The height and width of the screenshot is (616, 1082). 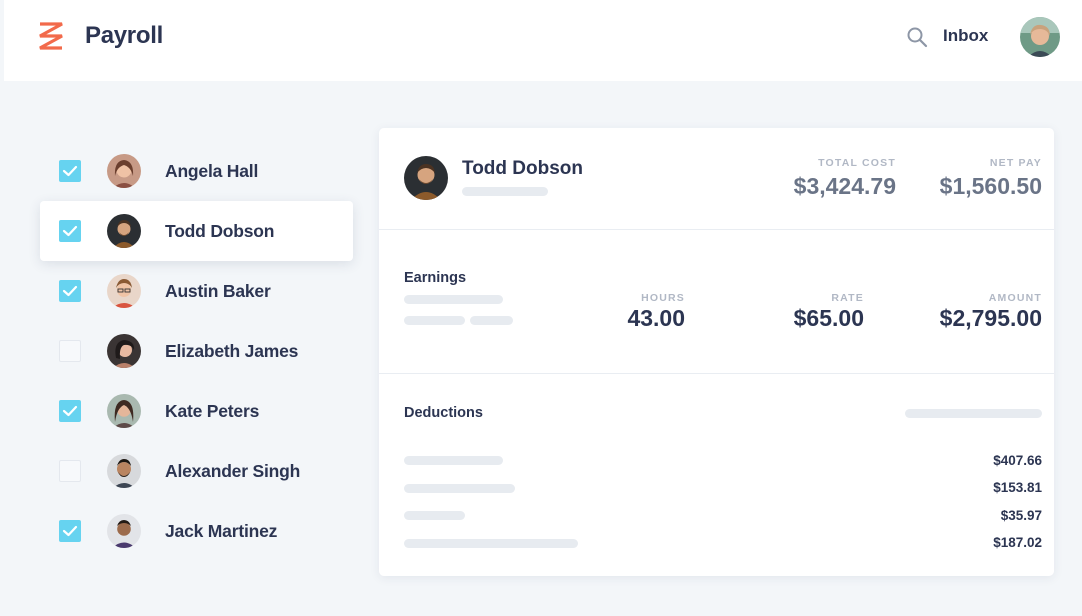 What do you see at coordinates (435, 278) in the screenshot?
I see `earnings-title: Earnings` at bounding box center [435, 278].